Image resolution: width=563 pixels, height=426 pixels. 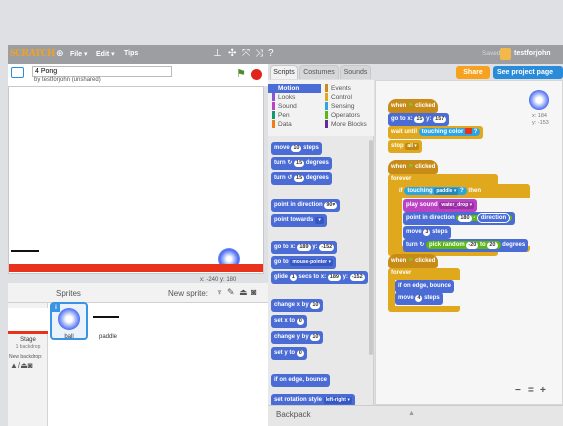 I want to click on stage-header: by testforjohn (unshared) ⚑, so click(x=138, y=75).